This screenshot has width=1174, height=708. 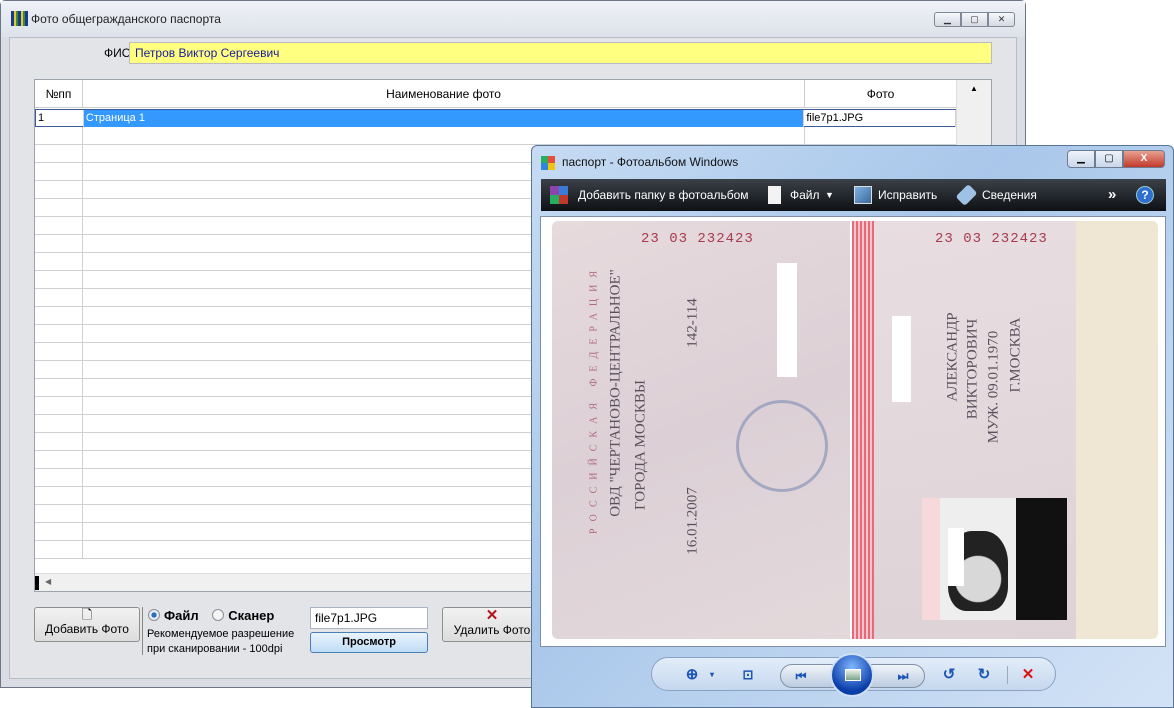 What do you see at coordinates (215, 649) in the screenshot?
I see `scan-hint-line2: при сканировании - 100dpi` at bounding box center [215, 649].